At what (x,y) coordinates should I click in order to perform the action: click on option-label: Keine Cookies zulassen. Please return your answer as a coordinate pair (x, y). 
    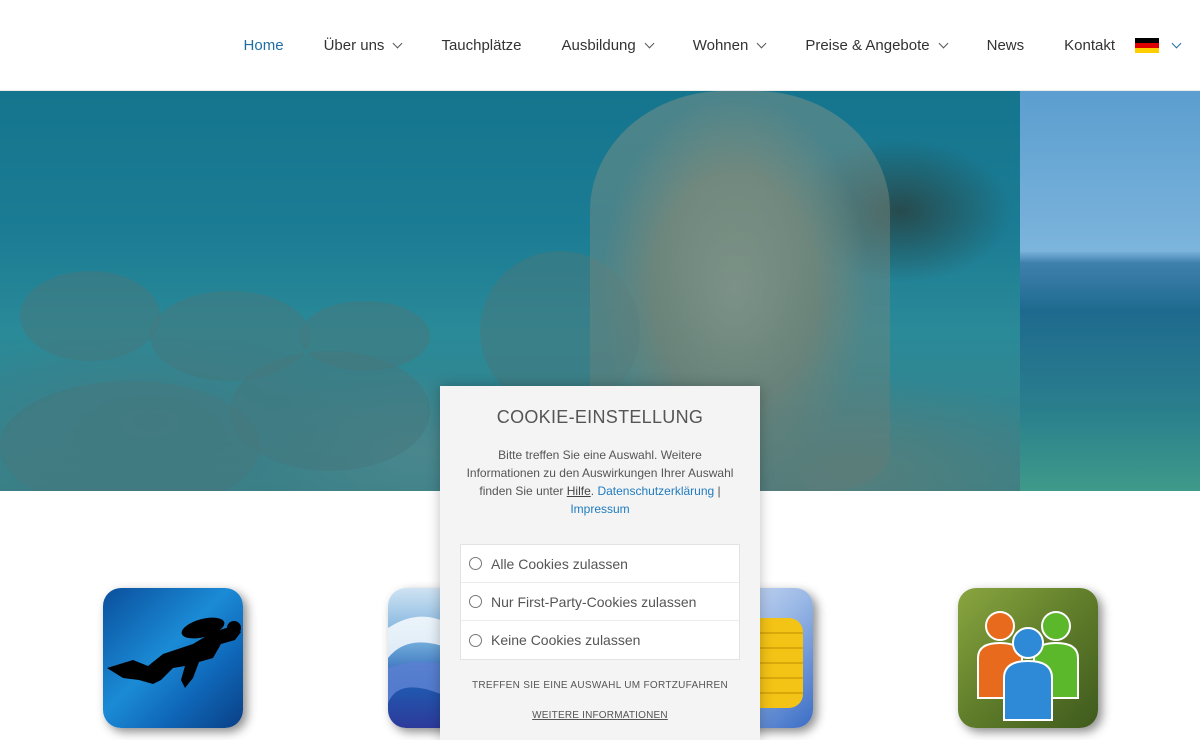
    Looking at the image, I should click on (566, 640).